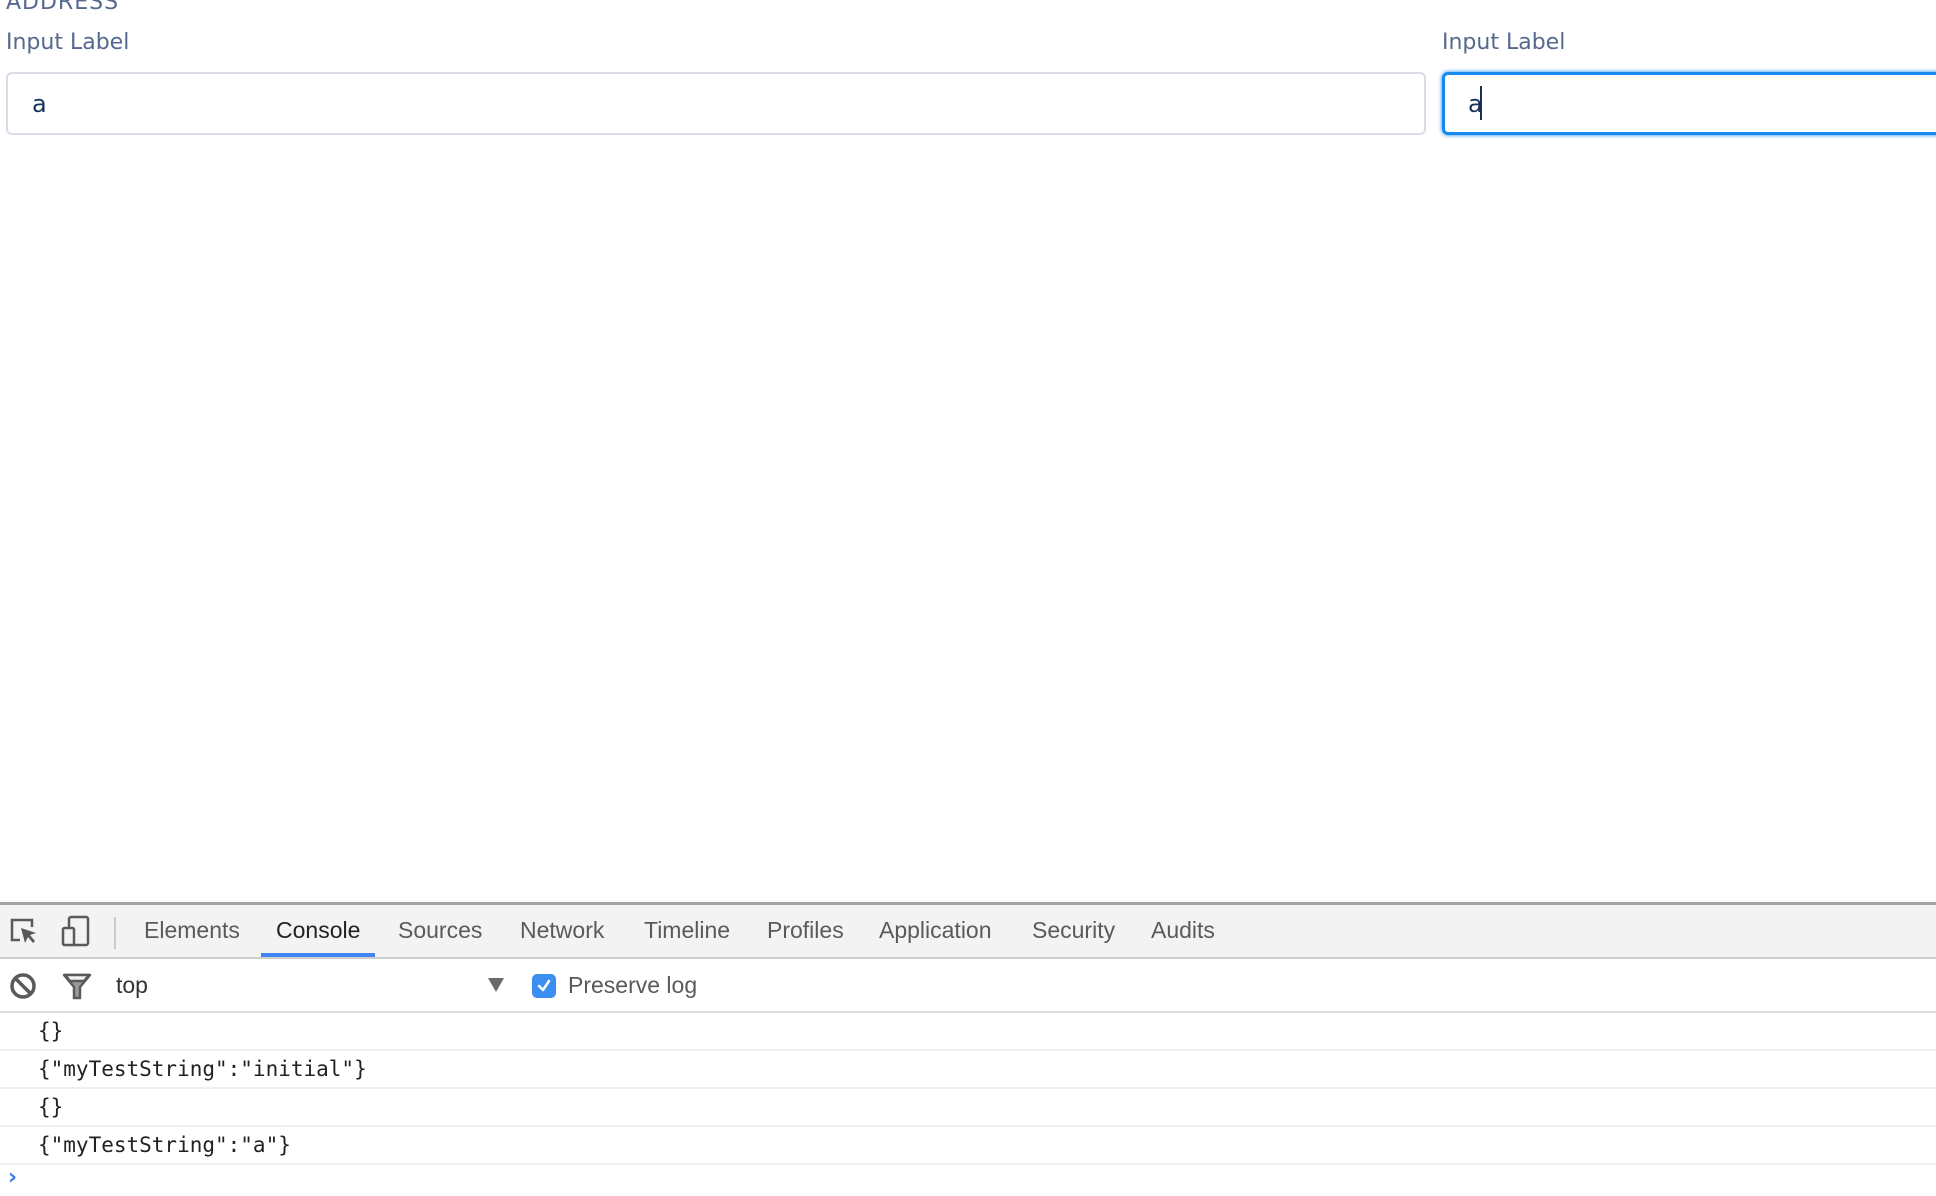  What do you see at coordinates (440, 931) in the screenshot?
I see `tab-sources: Sources` at bounding box center [440, 931].